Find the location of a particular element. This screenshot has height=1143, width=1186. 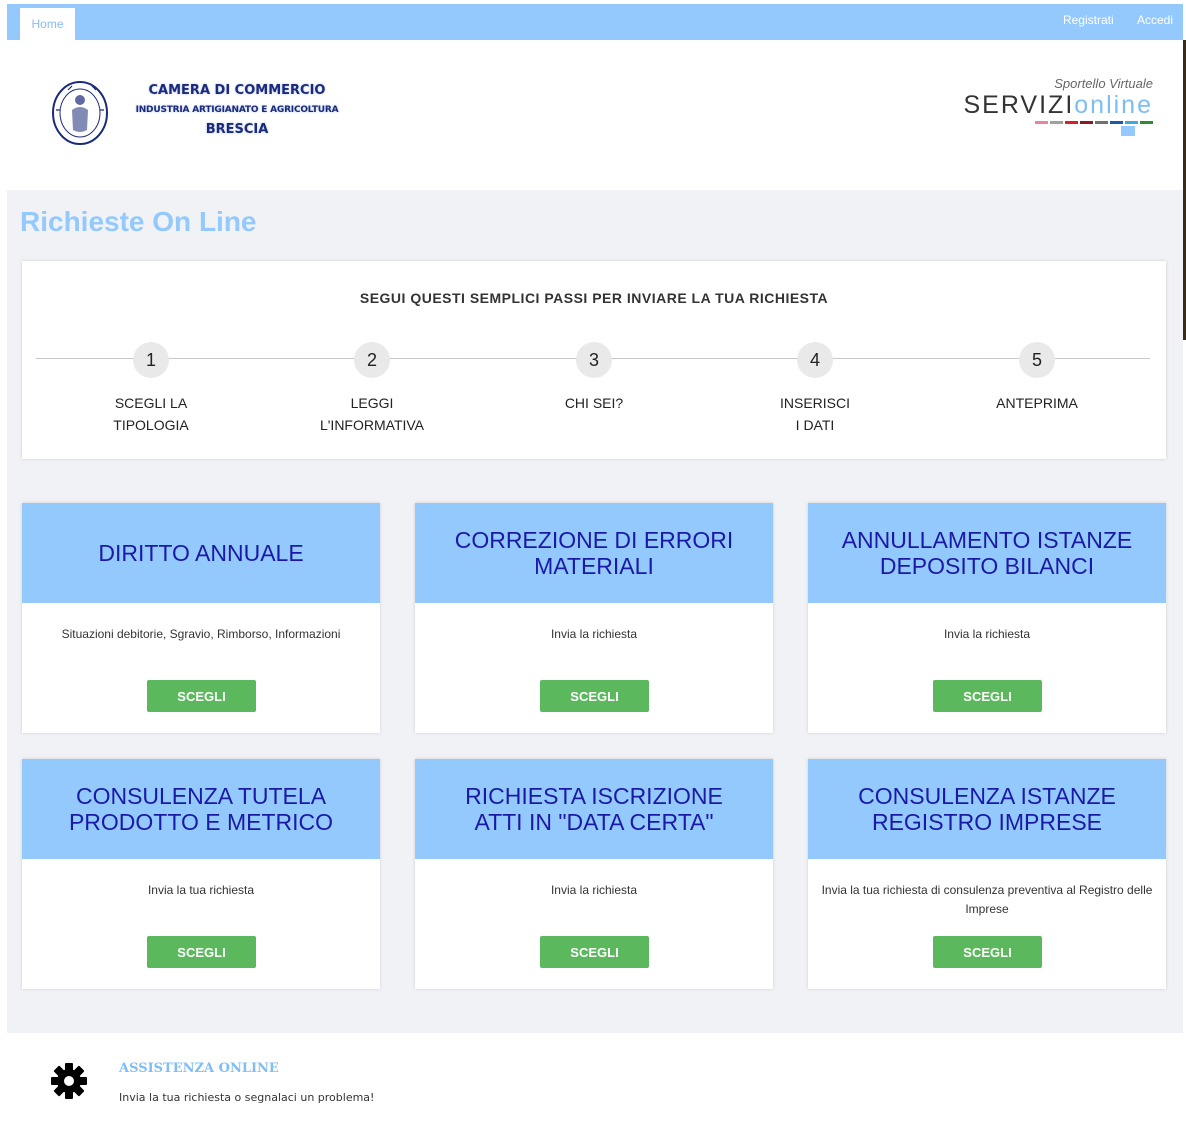

card-header: CONSULENZA ISTANZE REGISTRO IMPRESE is located at coordinates (987, 809).